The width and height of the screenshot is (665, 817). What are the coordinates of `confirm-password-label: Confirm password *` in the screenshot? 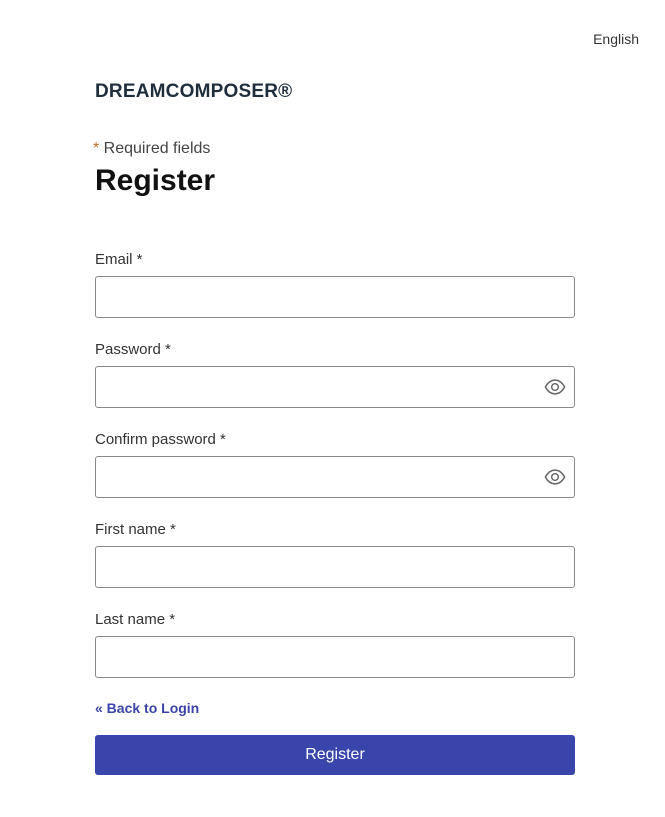 It's located at (160, 439).